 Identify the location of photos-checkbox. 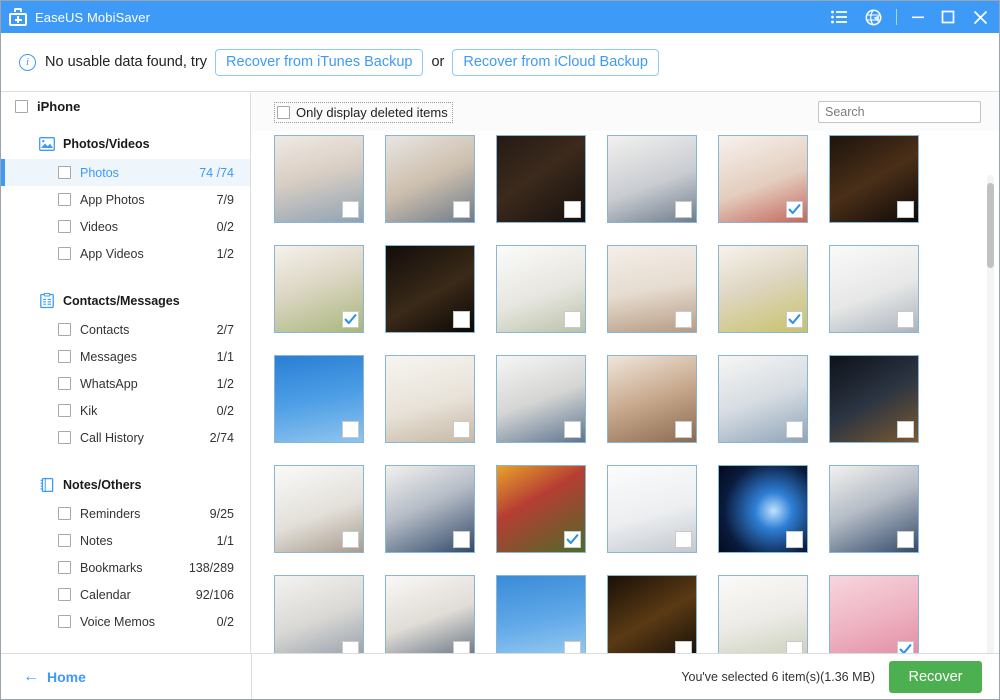
(64, 172).